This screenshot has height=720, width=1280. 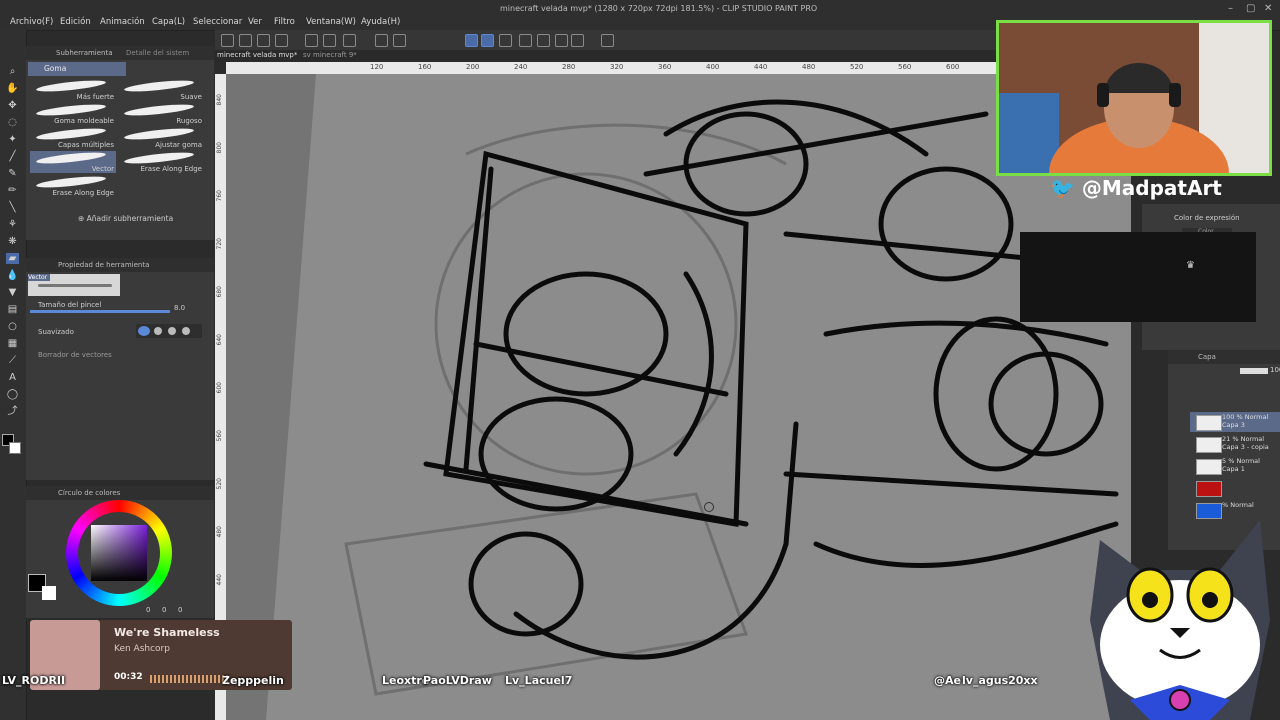 What do you see at coordinates (12, 88) in the screenshot?
I see `hand-tool-icon: ✋` at bounding box center [12, 88].